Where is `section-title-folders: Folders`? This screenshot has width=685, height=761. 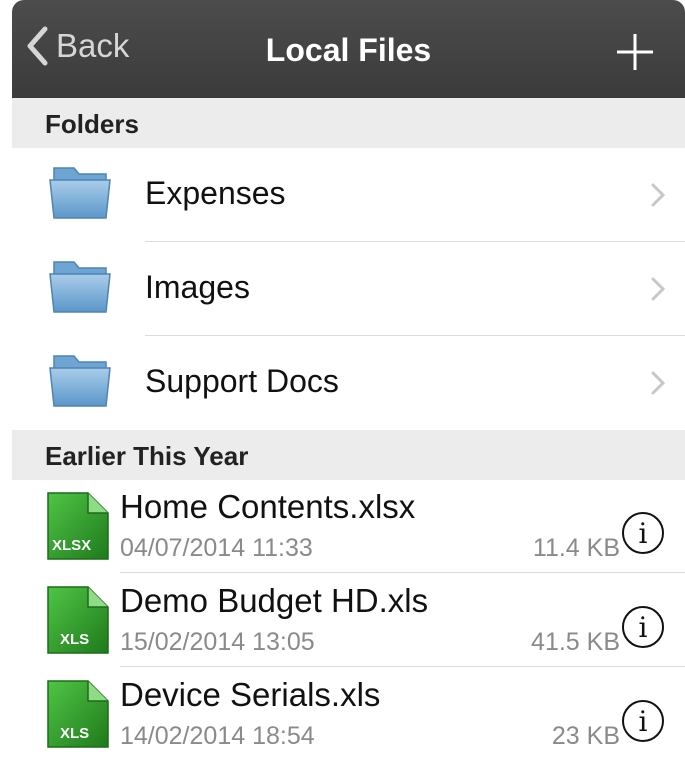 section-title-folders: Folders is located at coordinates (92, 124).